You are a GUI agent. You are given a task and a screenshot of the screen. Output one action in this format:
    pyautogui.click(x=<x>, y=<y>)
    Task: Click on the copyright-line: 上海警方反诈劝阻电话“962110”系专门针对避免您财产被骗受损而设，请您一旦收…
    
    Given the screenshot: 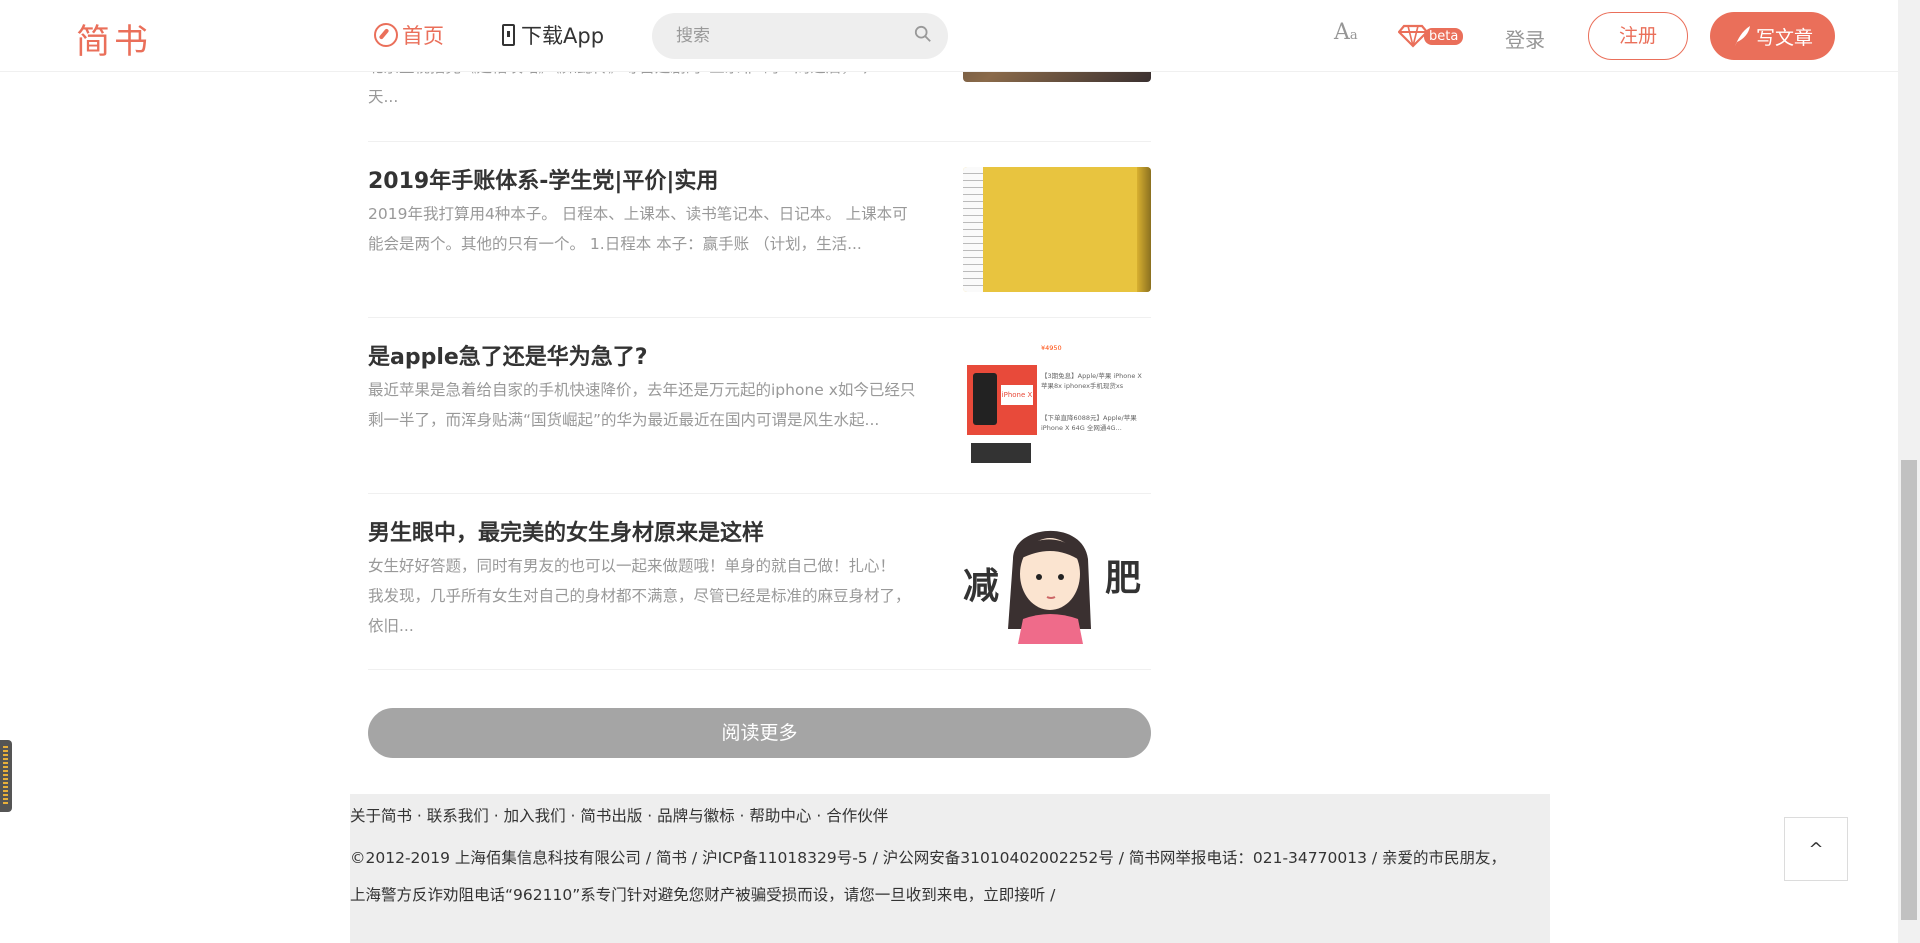 What is the action you would take?
    pyautogui.click(x=703, y=895)
    